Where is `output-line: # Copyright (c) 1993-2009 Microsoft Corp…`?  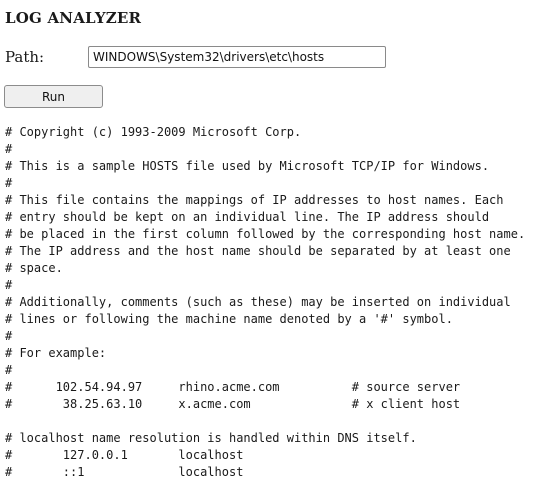
output-line: # Copyright (c) 1993-2009 Microsoft Corp… is located at coordinates (153, 132).